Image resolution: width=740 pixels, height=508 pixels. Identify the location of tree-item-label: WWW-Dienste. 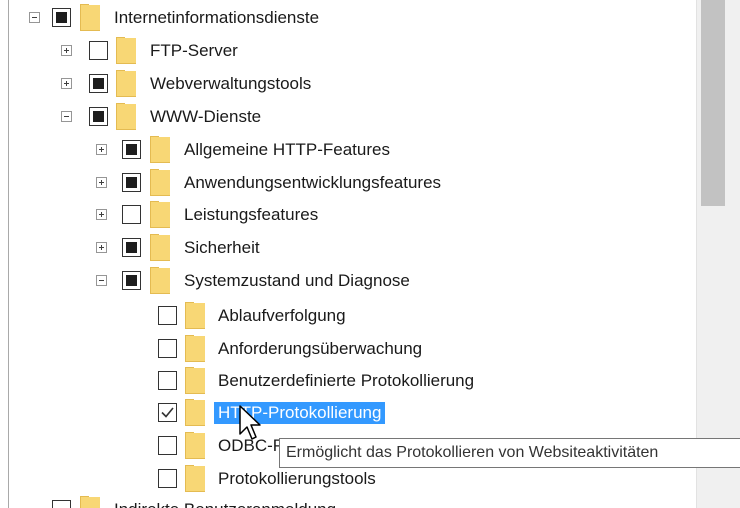
(206, 116).